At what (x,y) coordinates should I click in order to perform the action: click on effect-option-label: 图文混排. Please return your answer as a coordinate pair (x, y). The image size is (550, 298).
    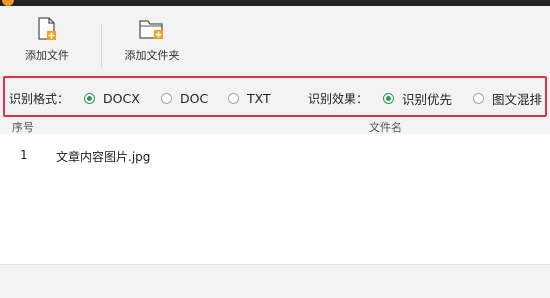
    Looking at the image, I should click on (517, 99).